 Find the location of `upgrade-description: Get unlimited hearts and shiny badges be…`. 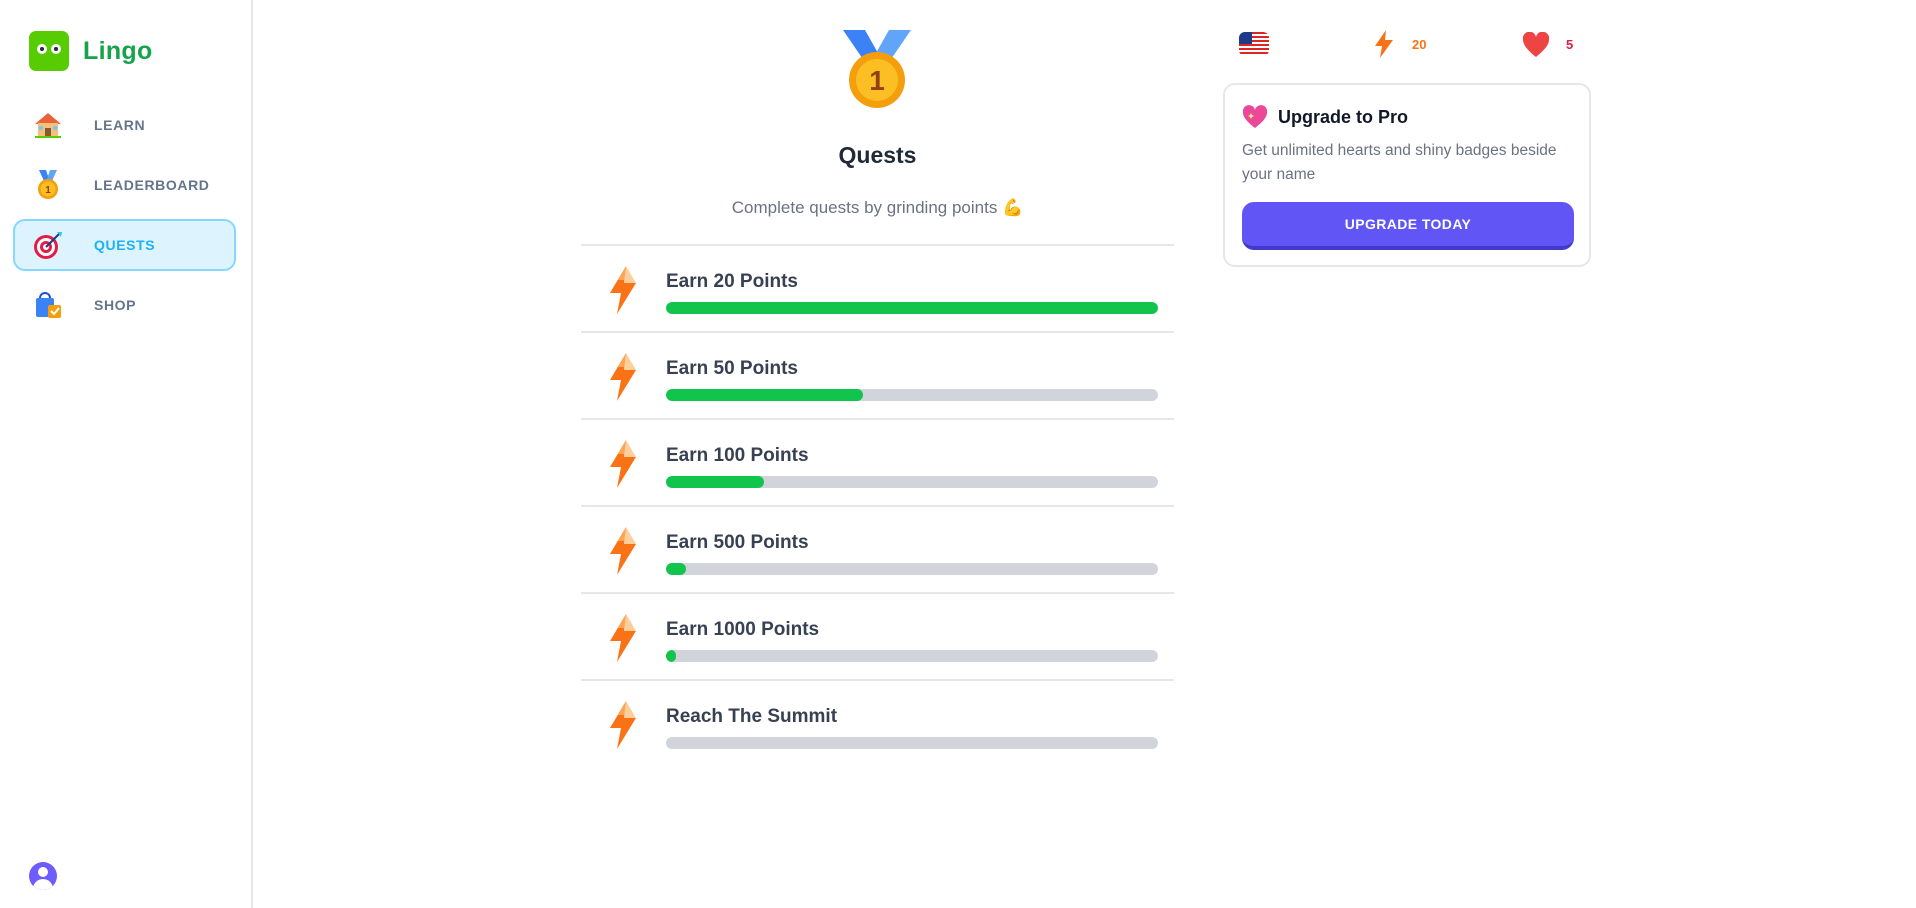

upgrade-description: Get unlimited hearts and shiny badges be… is located at coordinates (1399, 162).